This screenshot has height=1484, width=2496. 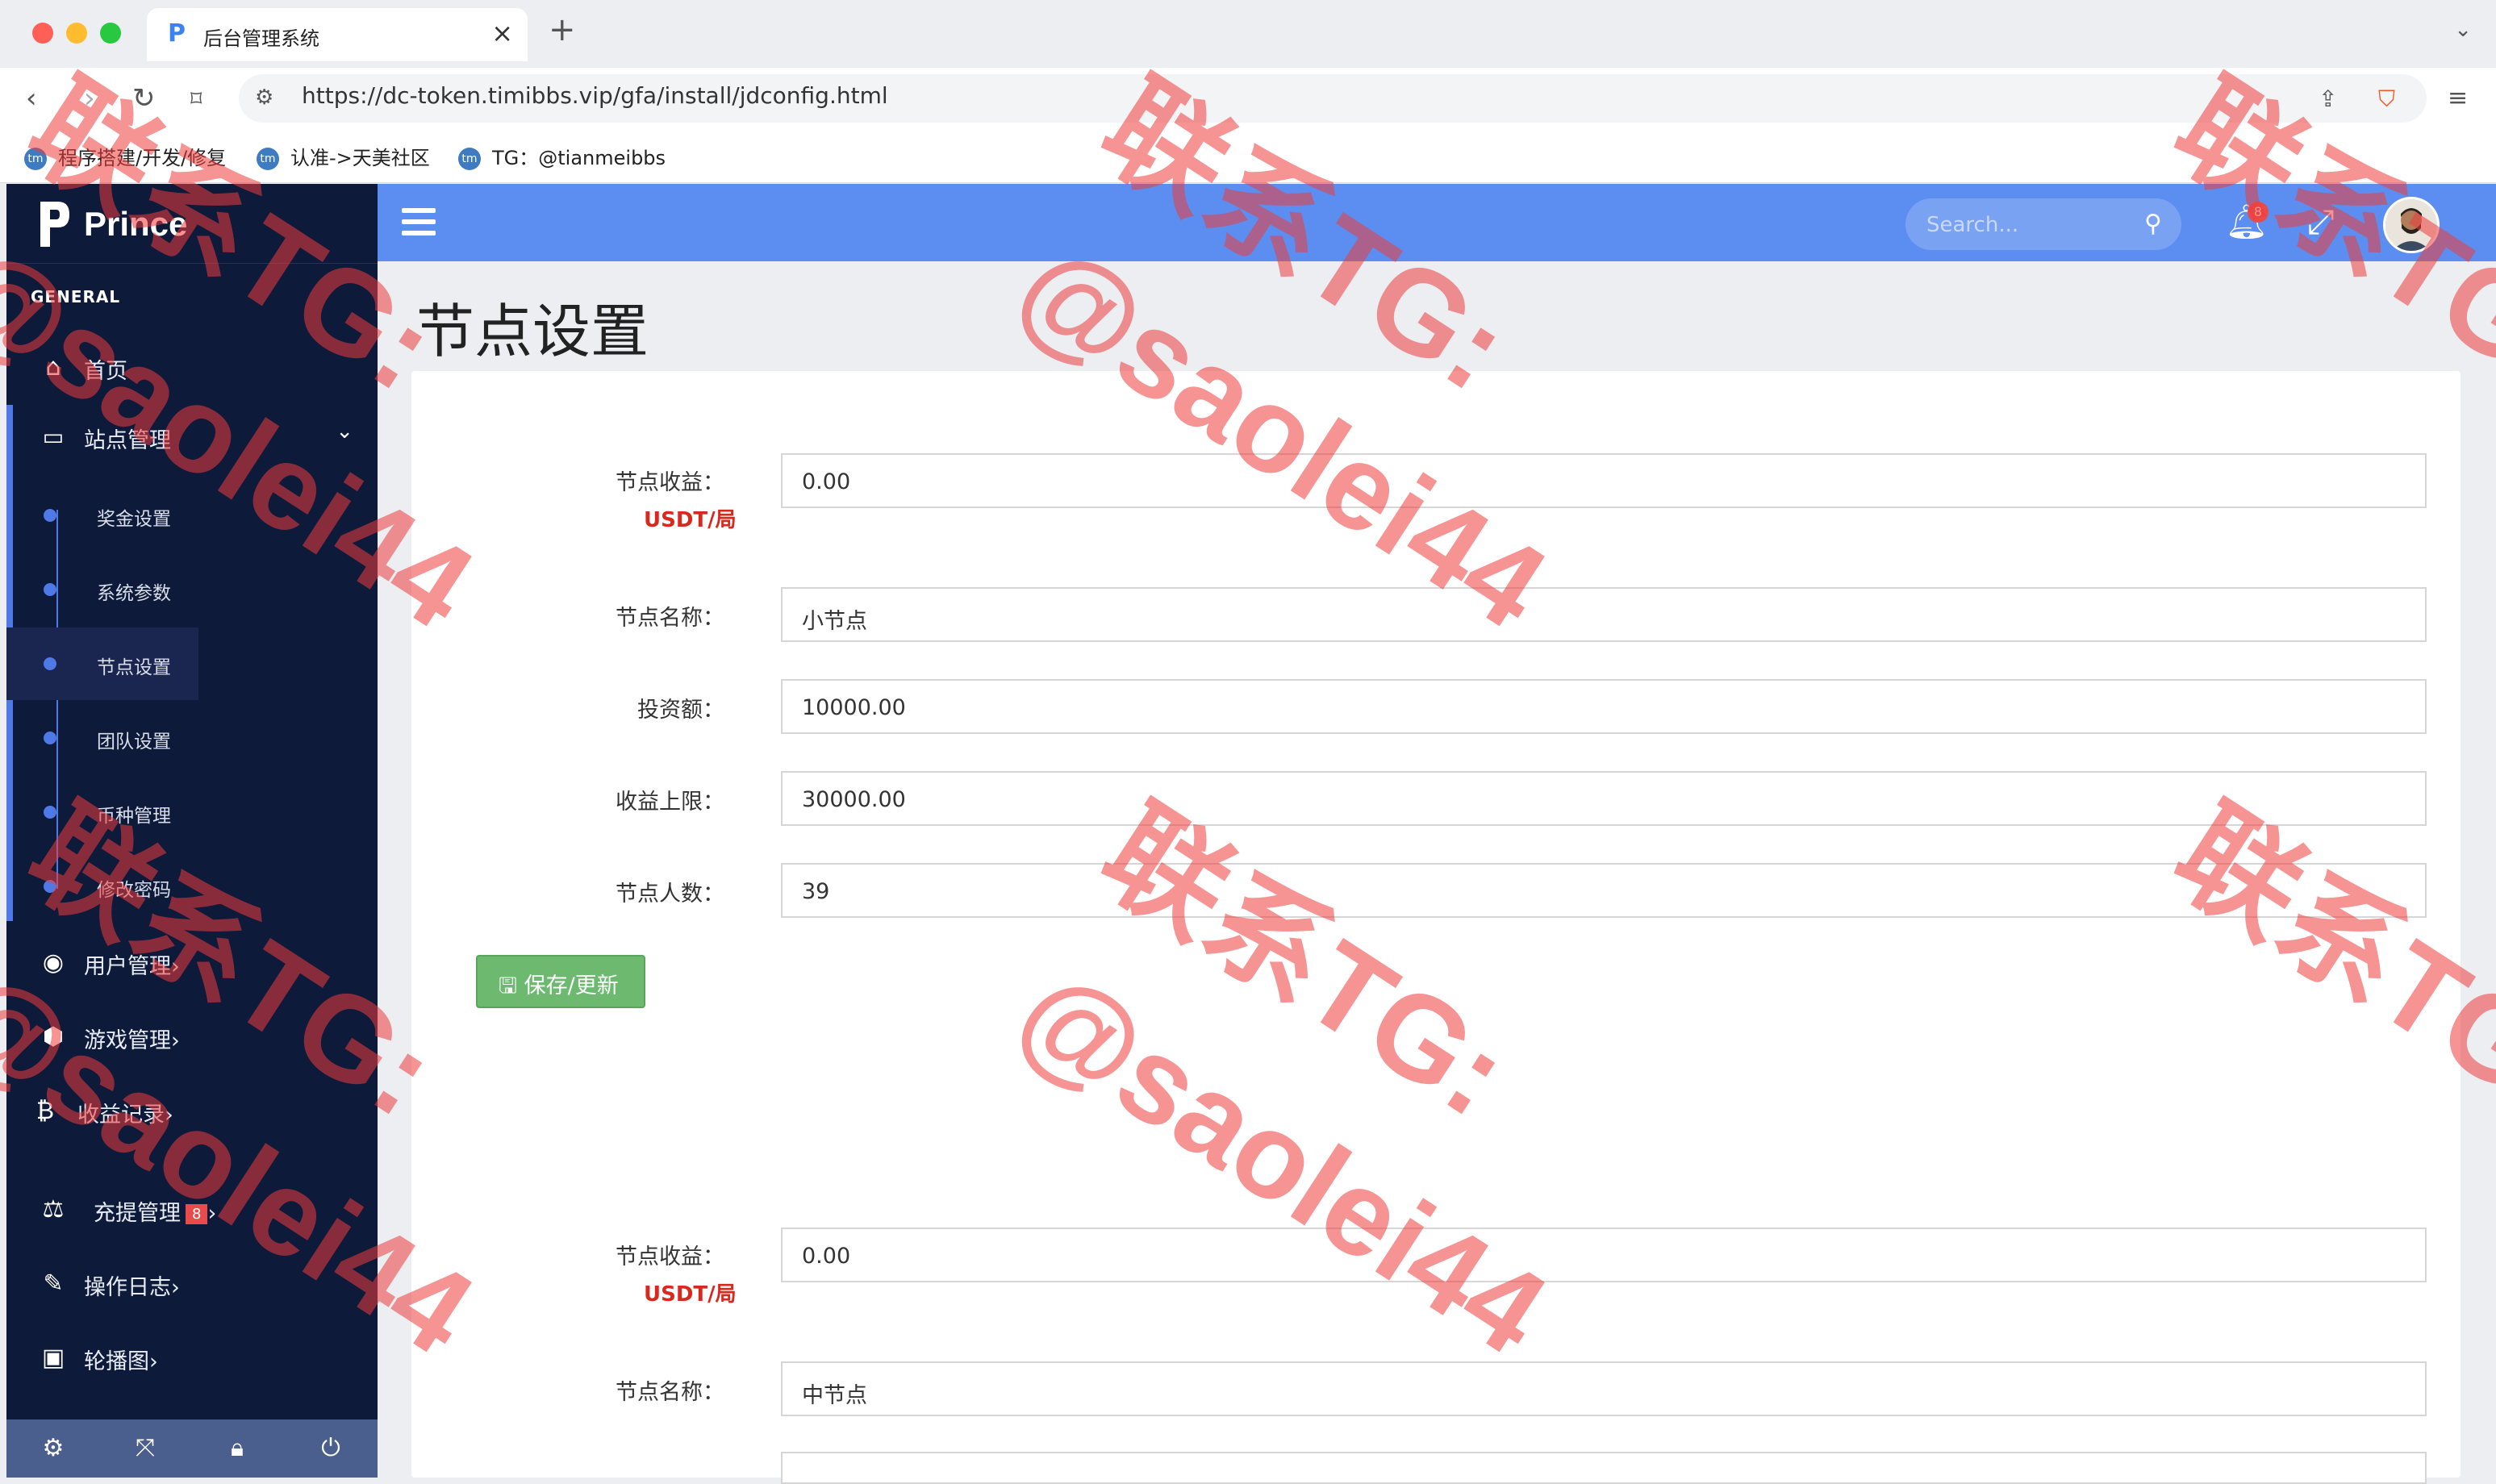 I want to click on avatar, so click(x=2411, y=225).